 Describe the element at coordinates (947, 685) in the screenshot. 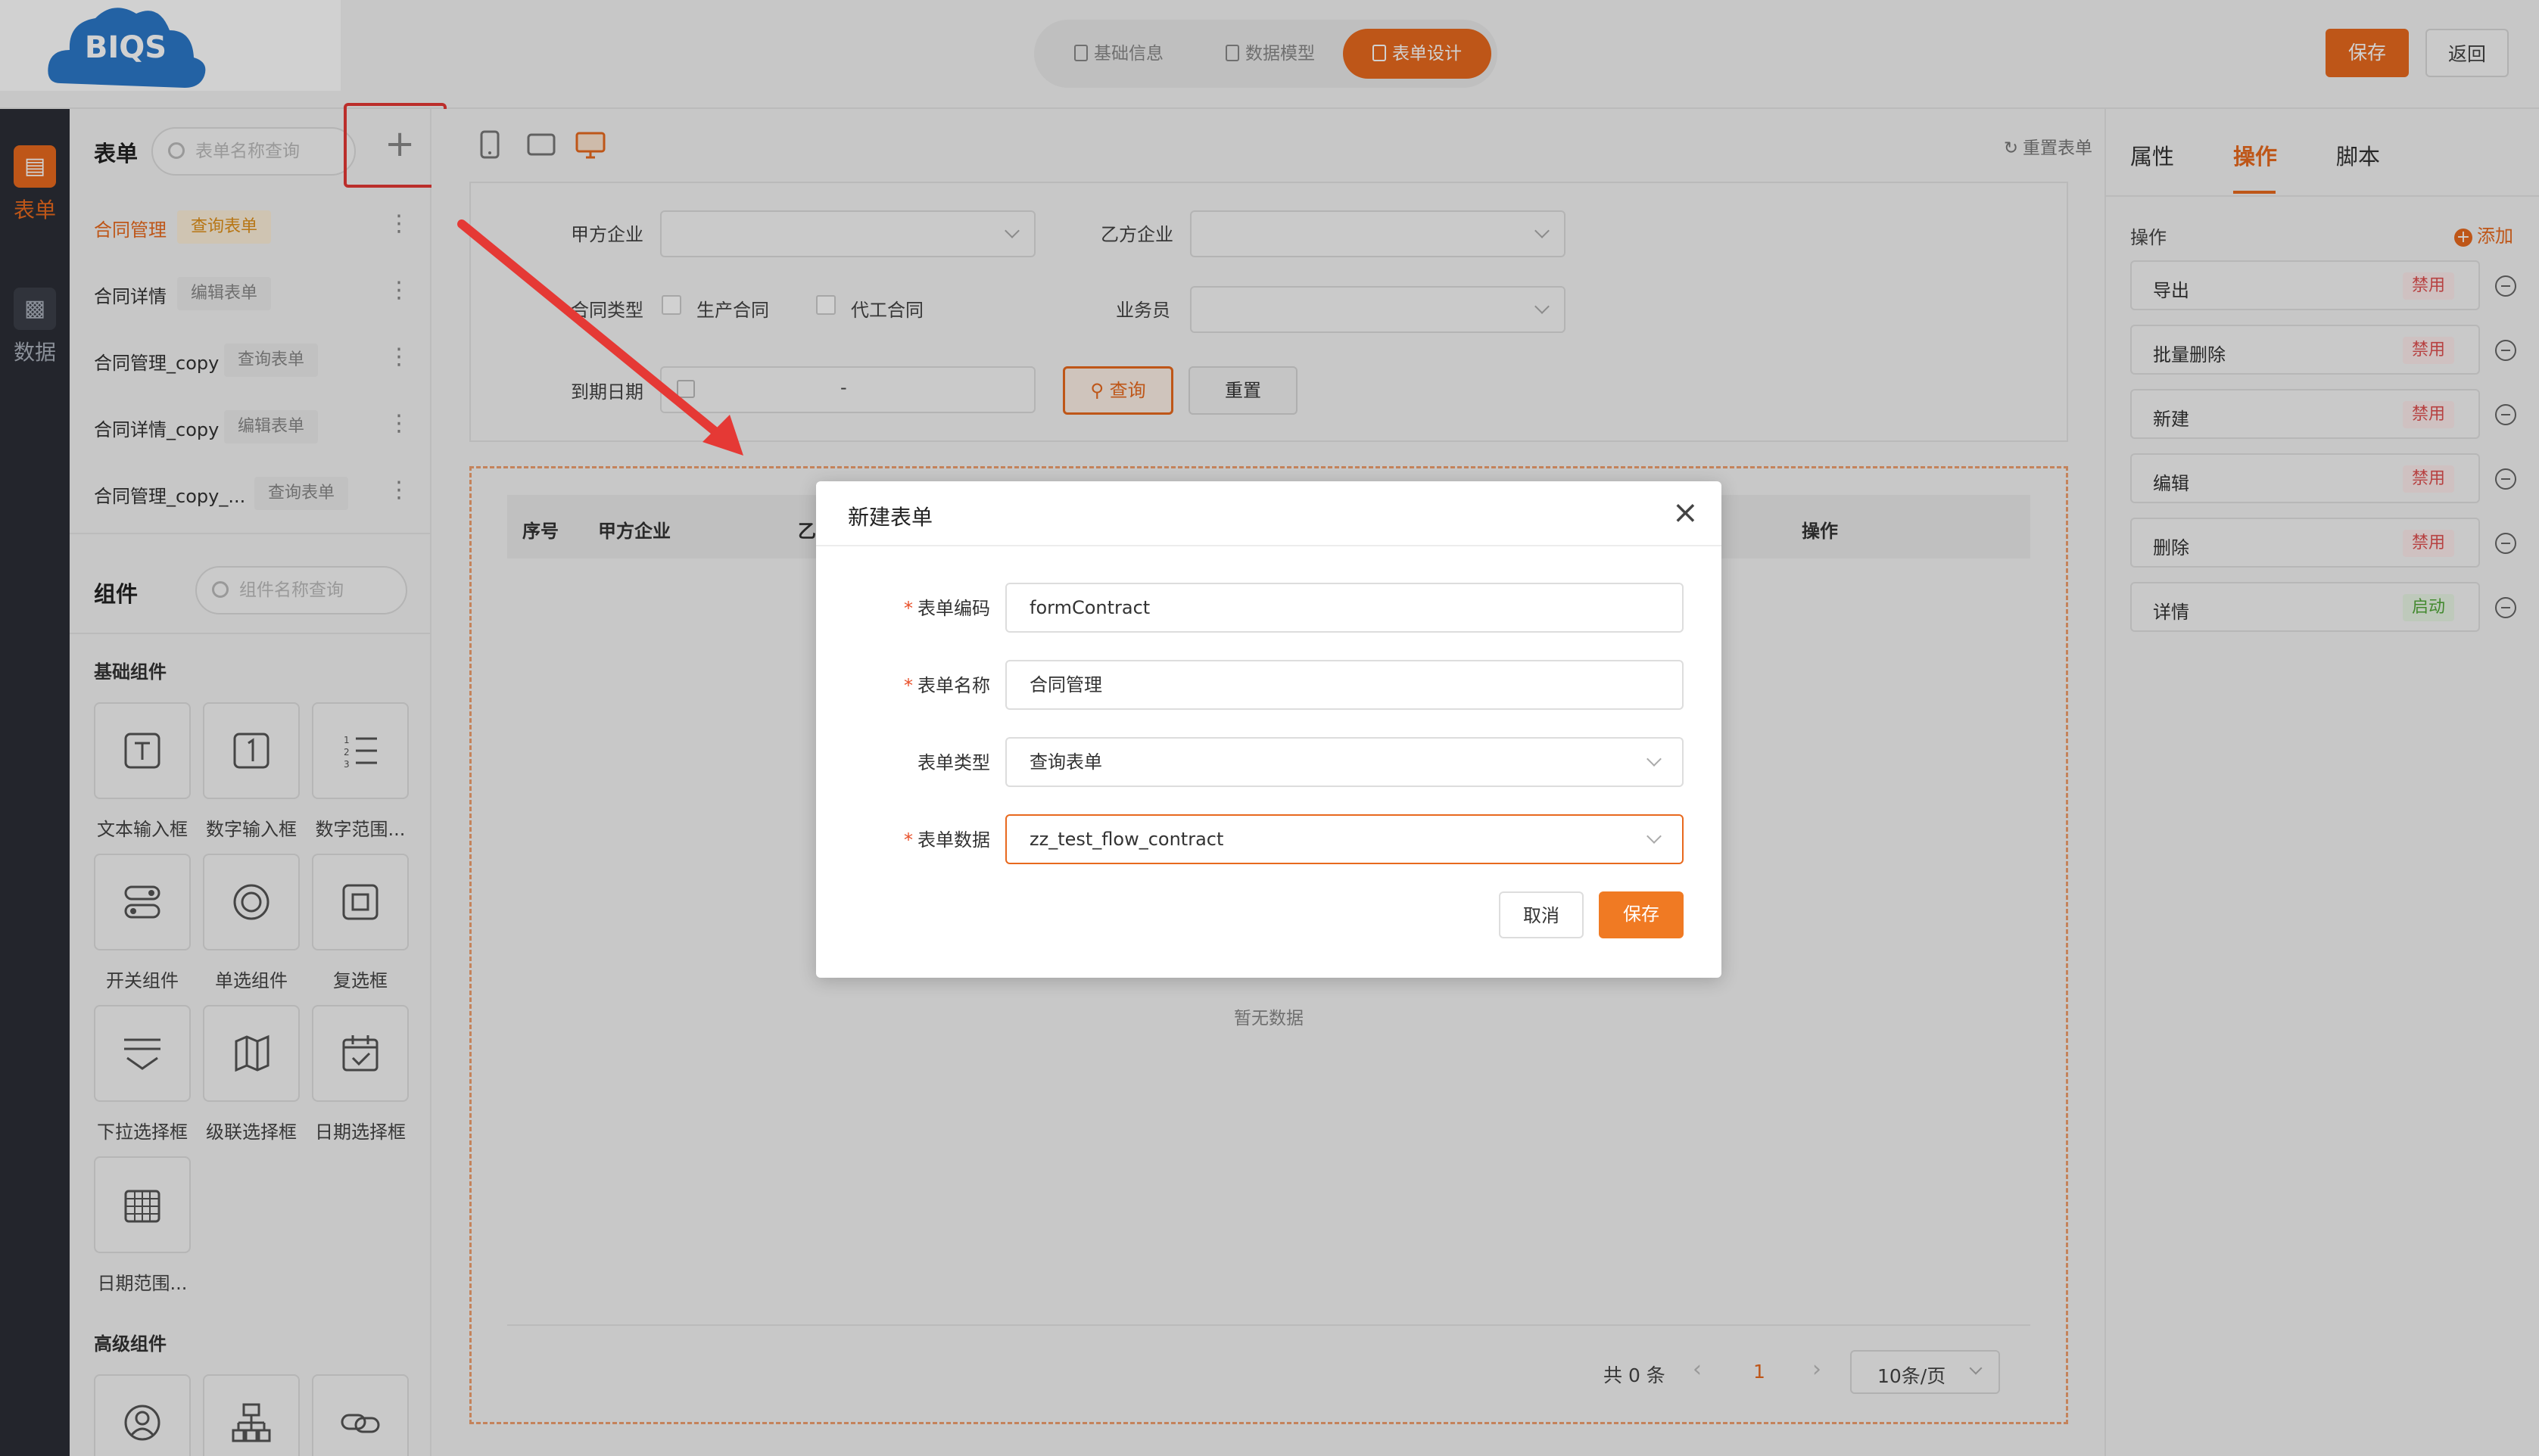

I see `form-name-label: * 表单名称` at that location.